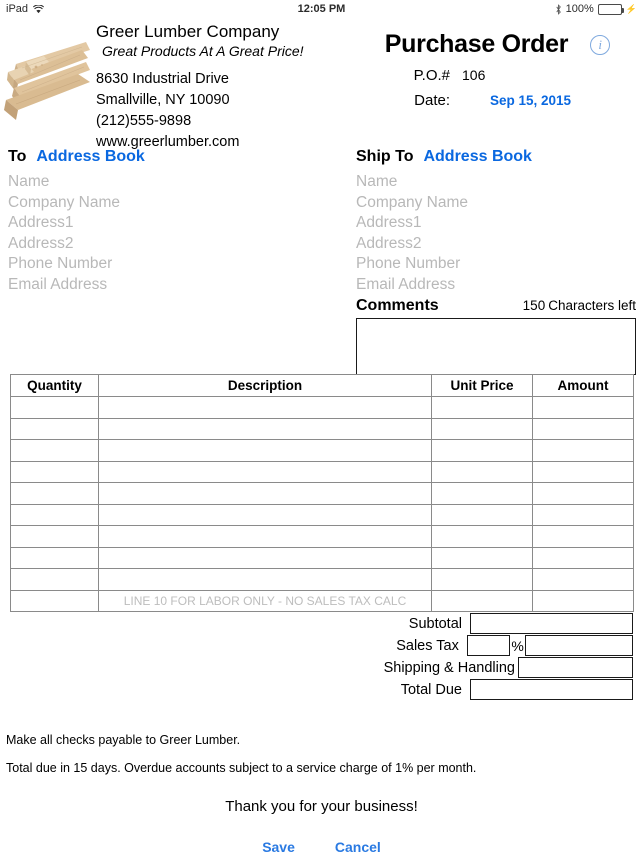 This screenshot has width=643, height=857. I want to click on ship-to-company-field: Company Name, so click(496, 203).